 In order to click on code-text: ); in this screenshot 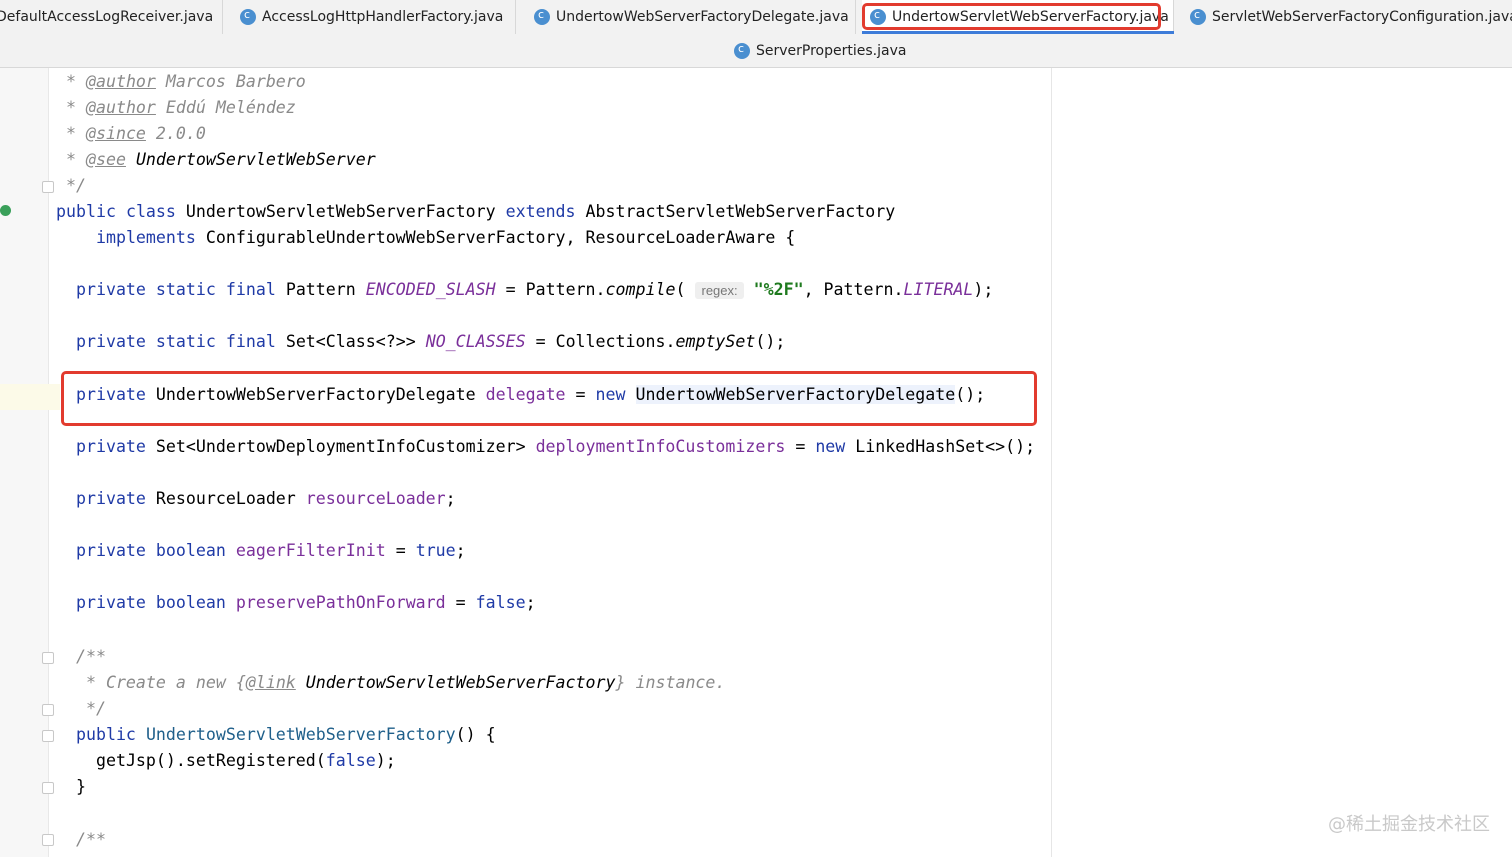, I will do `click(983, 289)`.